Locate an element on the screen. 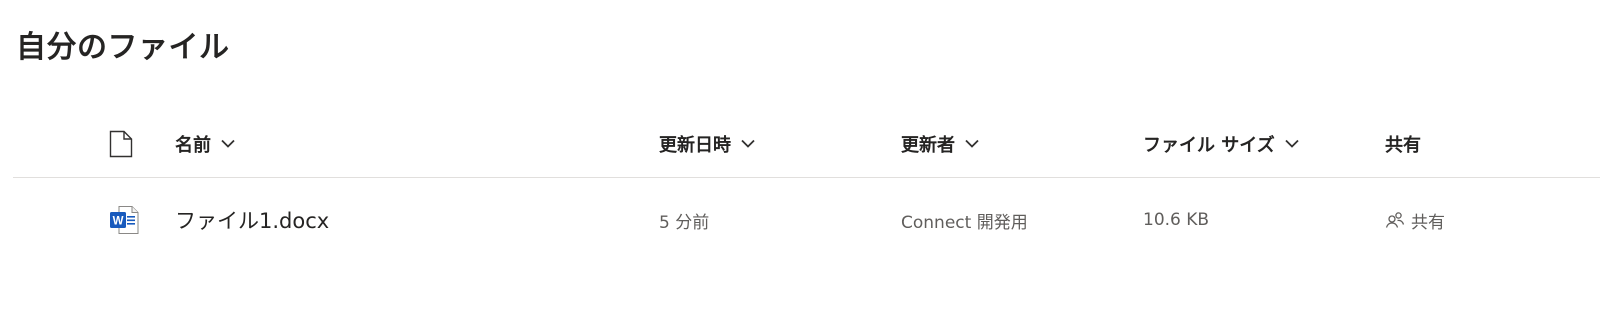  sharing-status-button: 共有 is located at coordinates (1415, 220).